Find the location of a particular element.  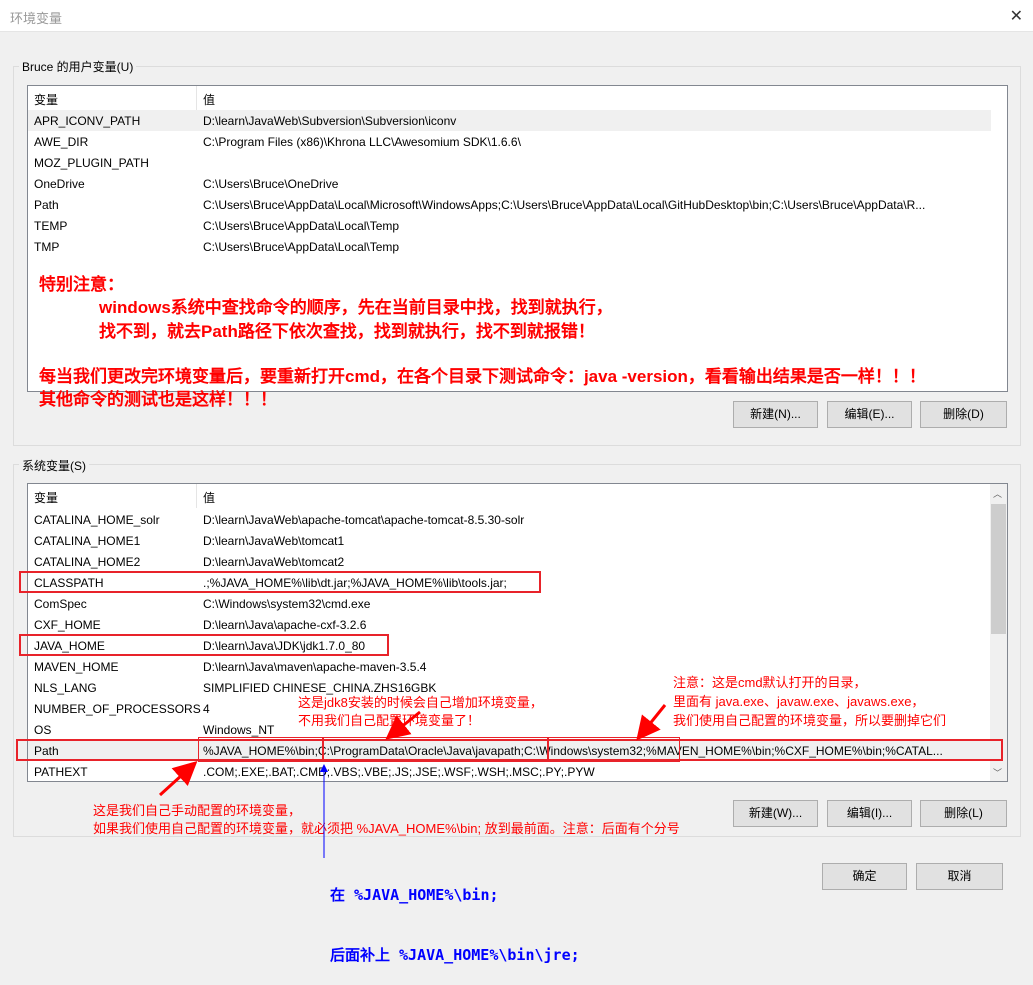

variable-name: OneDrive is located at coordinates (59, 184).